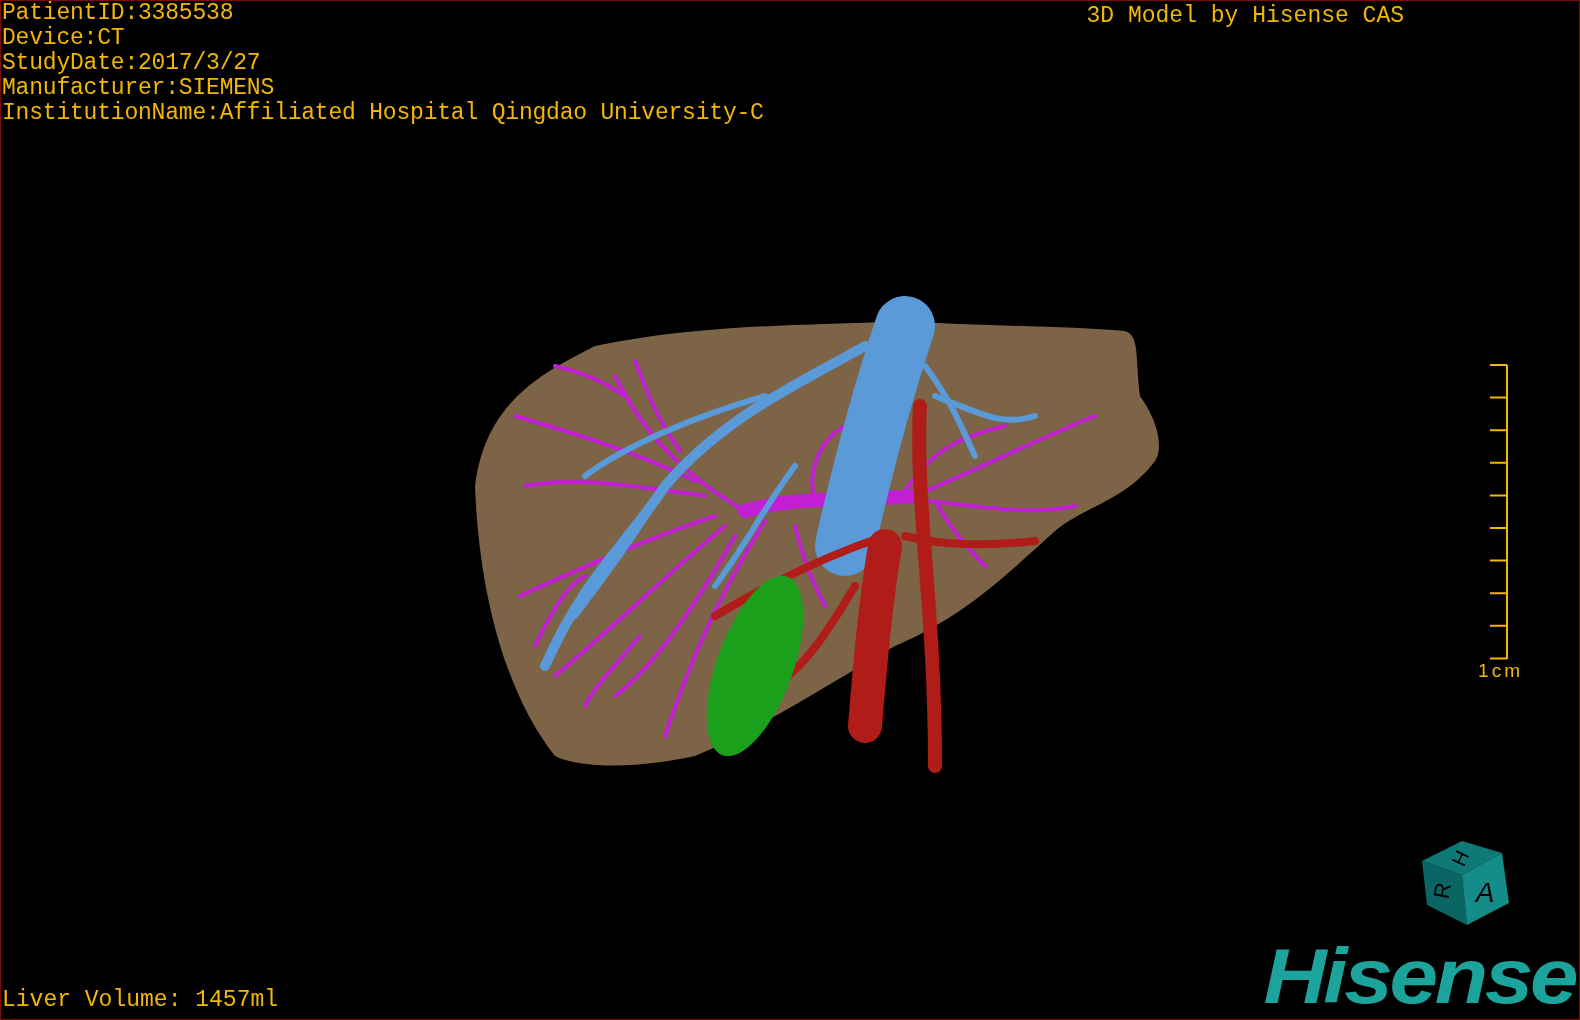 The image size is (1580, 1020). I want to click on orientation-cube-drawing, so click(1465, 883).